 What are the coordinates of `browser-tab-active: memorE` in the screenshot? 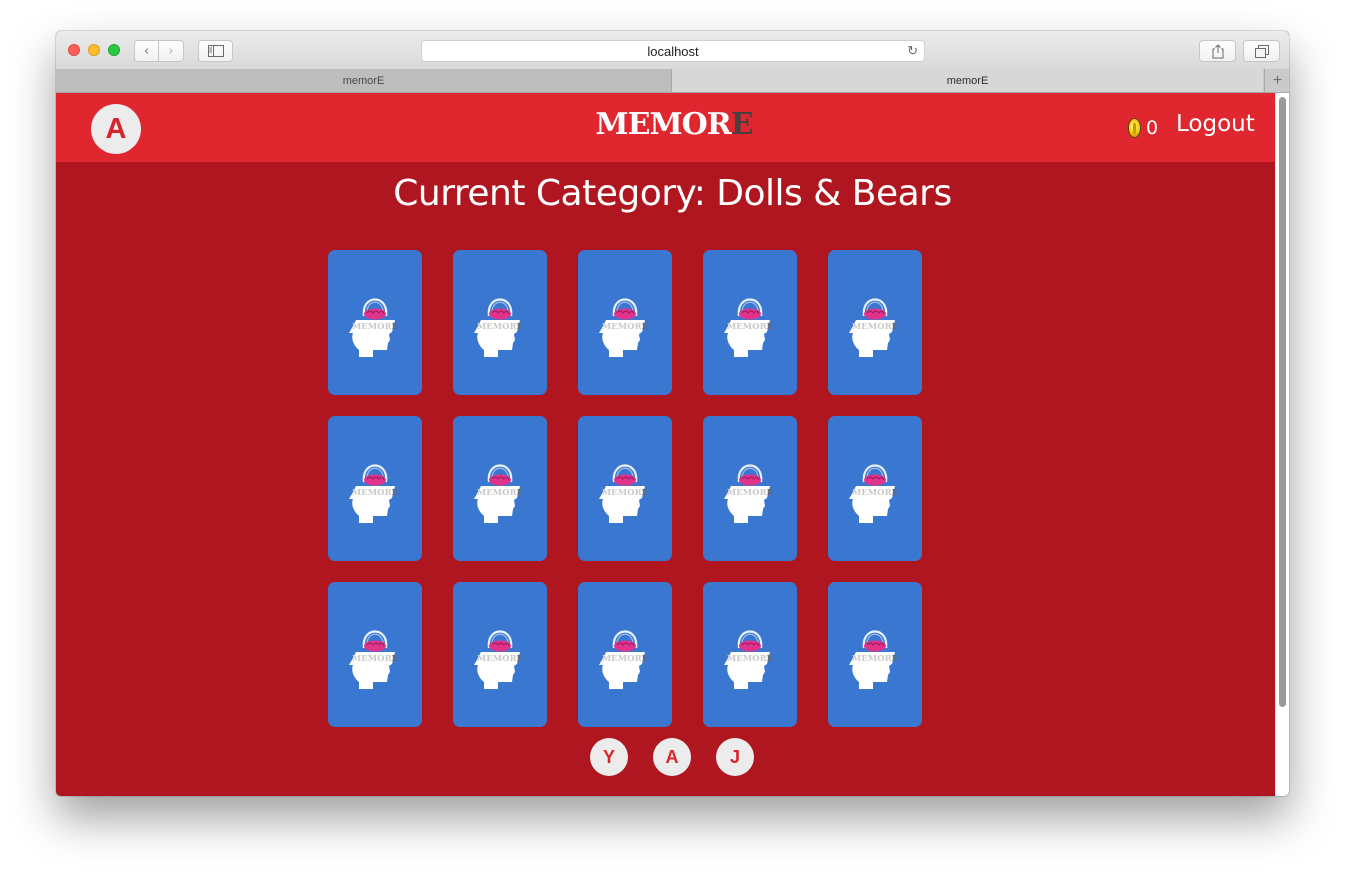 It's located at (967, 80).